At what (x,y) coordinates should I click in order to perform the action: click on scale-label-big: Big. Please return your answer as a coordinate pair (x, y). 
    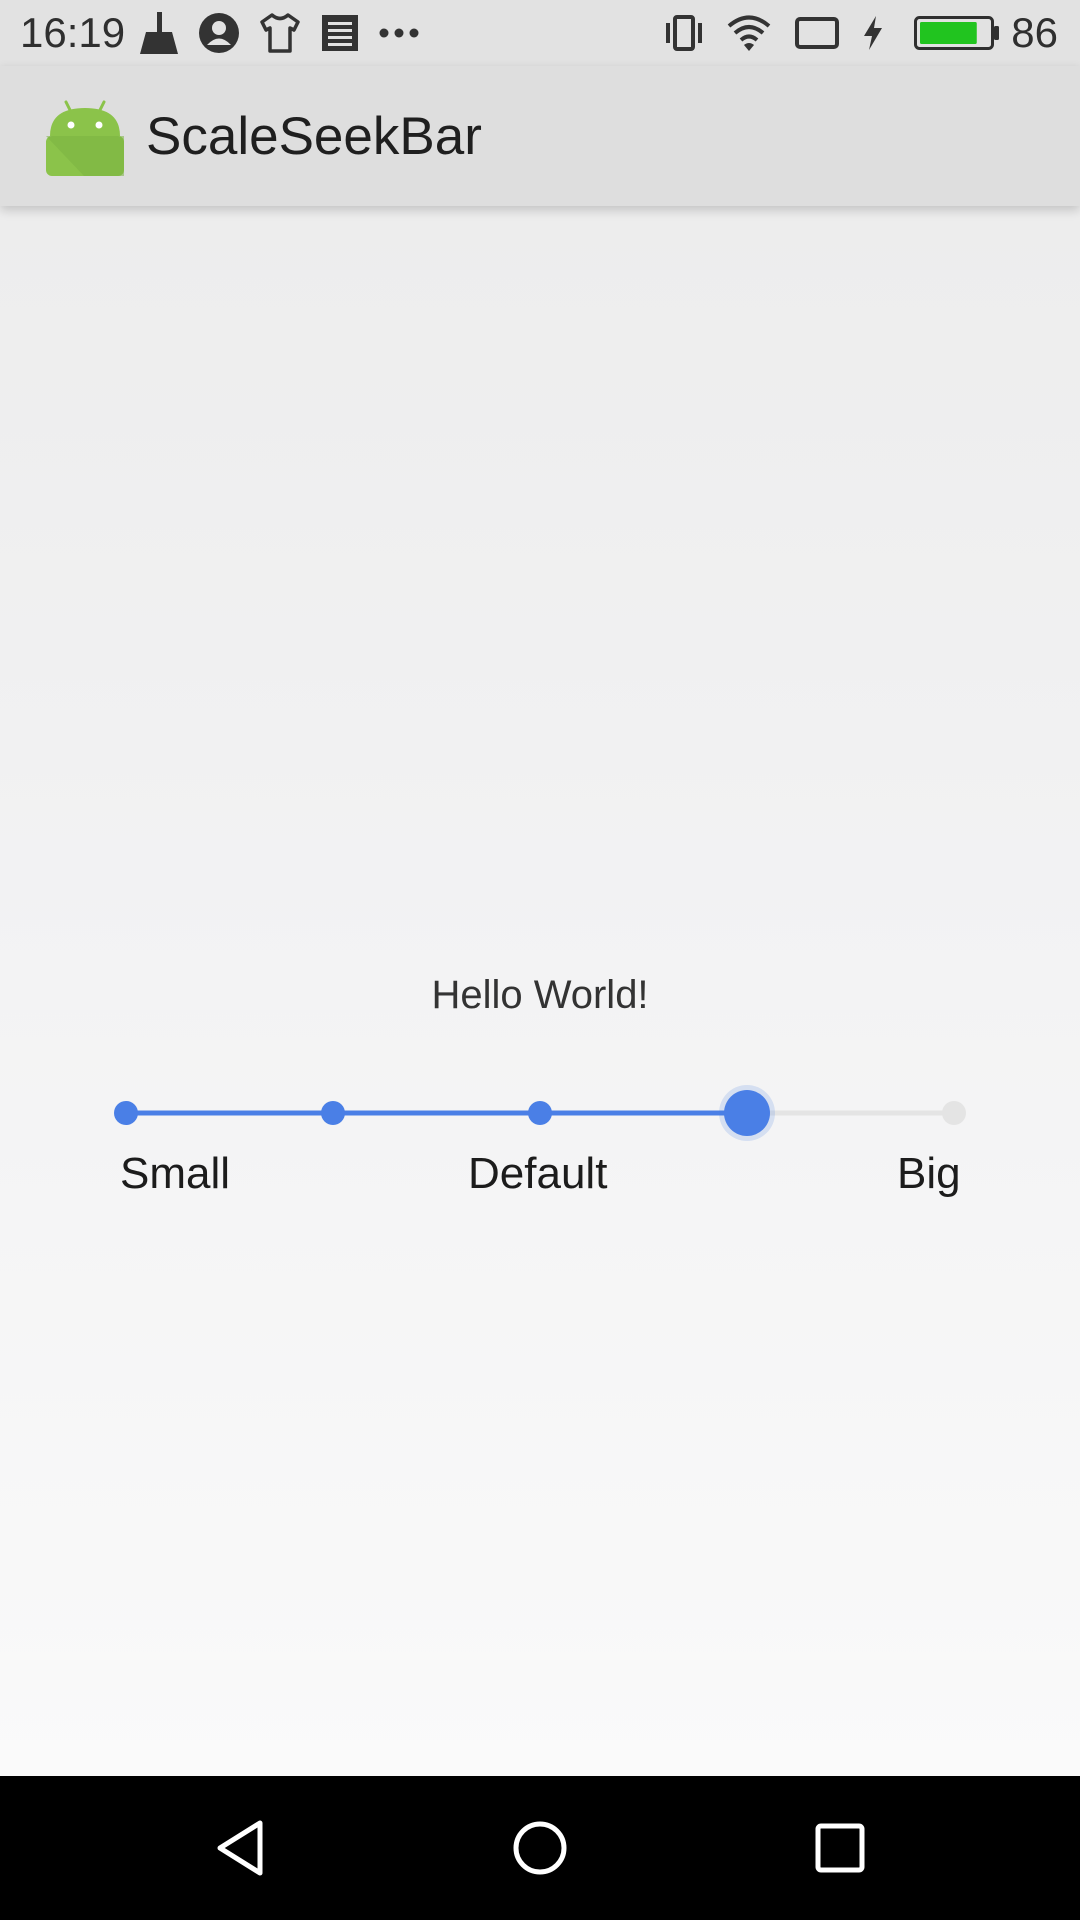
    Looking at the image, I should click on (929, 1173).